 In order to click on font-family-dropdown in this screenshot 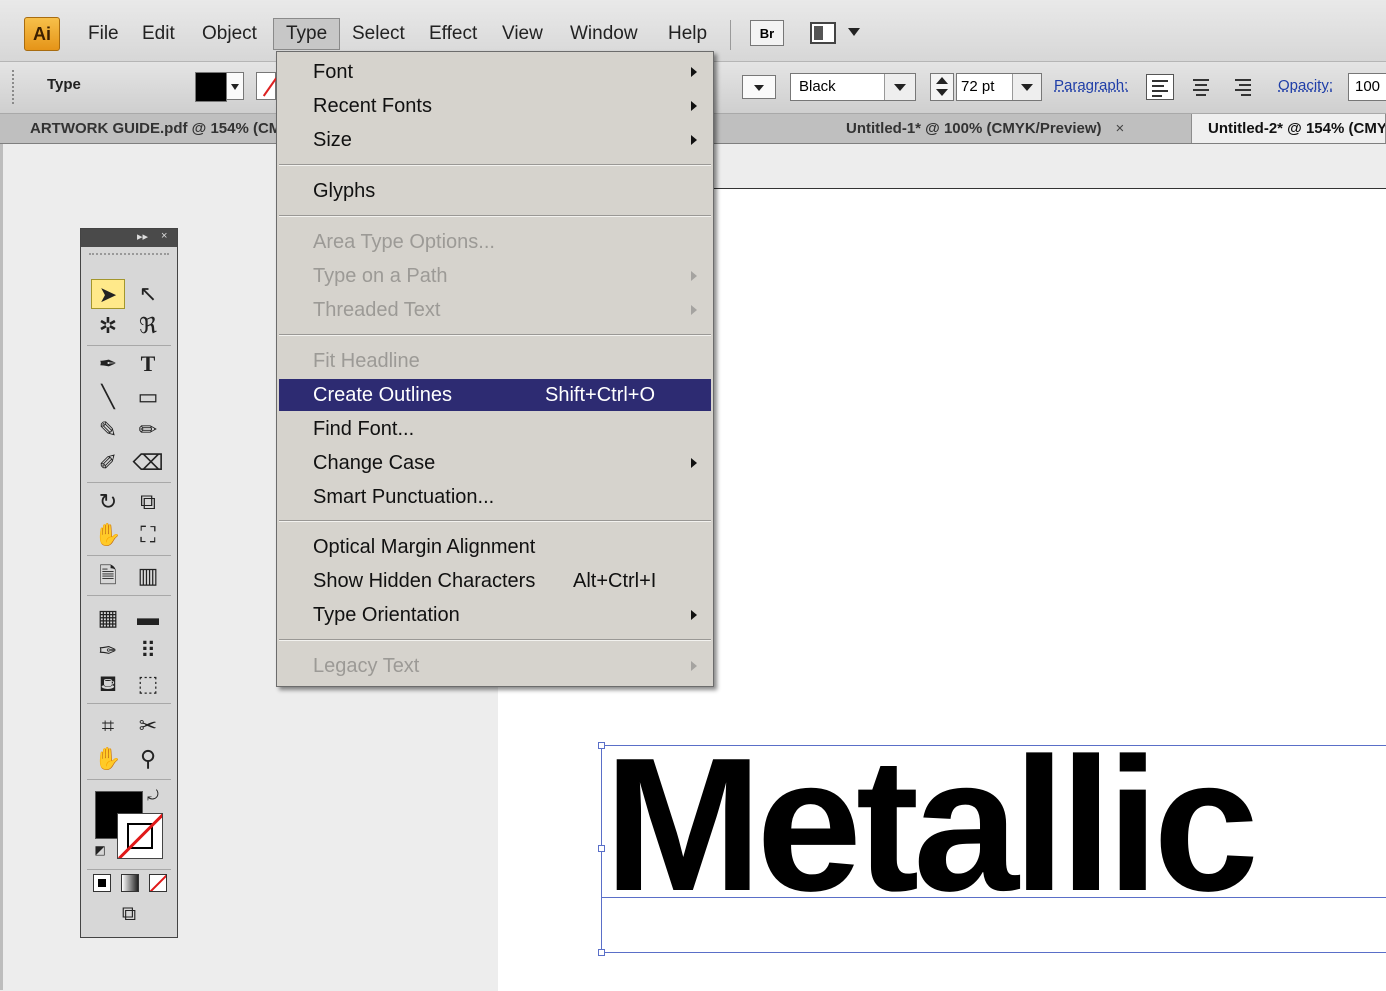, I will do `click(759, 87)`.